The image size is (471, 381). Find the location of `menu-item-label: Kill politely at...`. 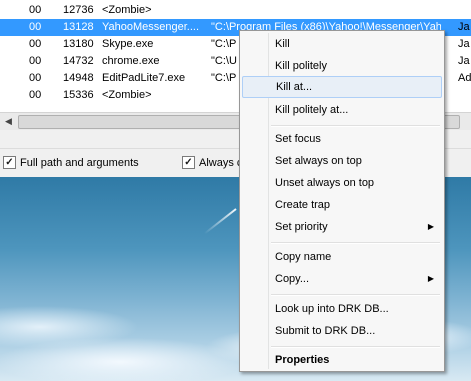

menu-item-label: Kill politely at... is located at coordinates (312, 110).